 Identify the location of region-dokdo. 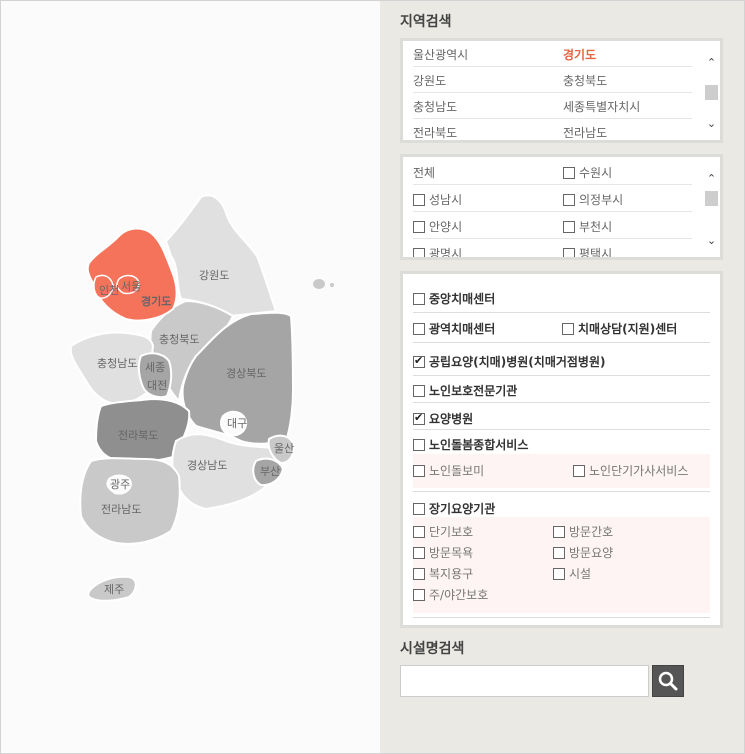
(332, 285).